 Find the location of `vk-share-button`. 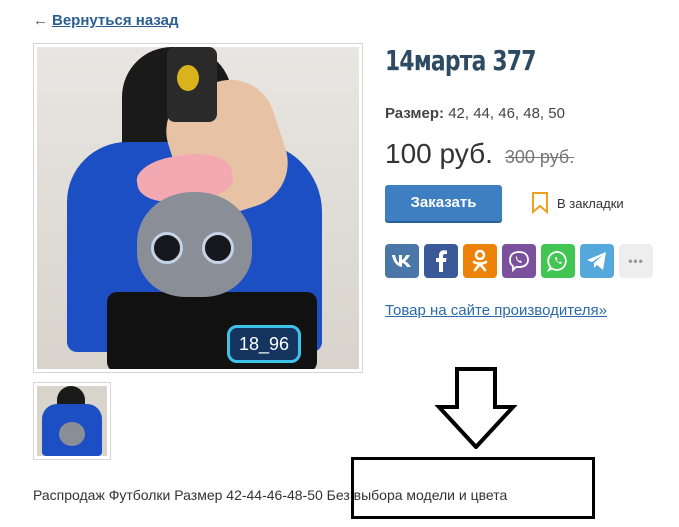

vk-share-button is located at coordinates (402, 261).